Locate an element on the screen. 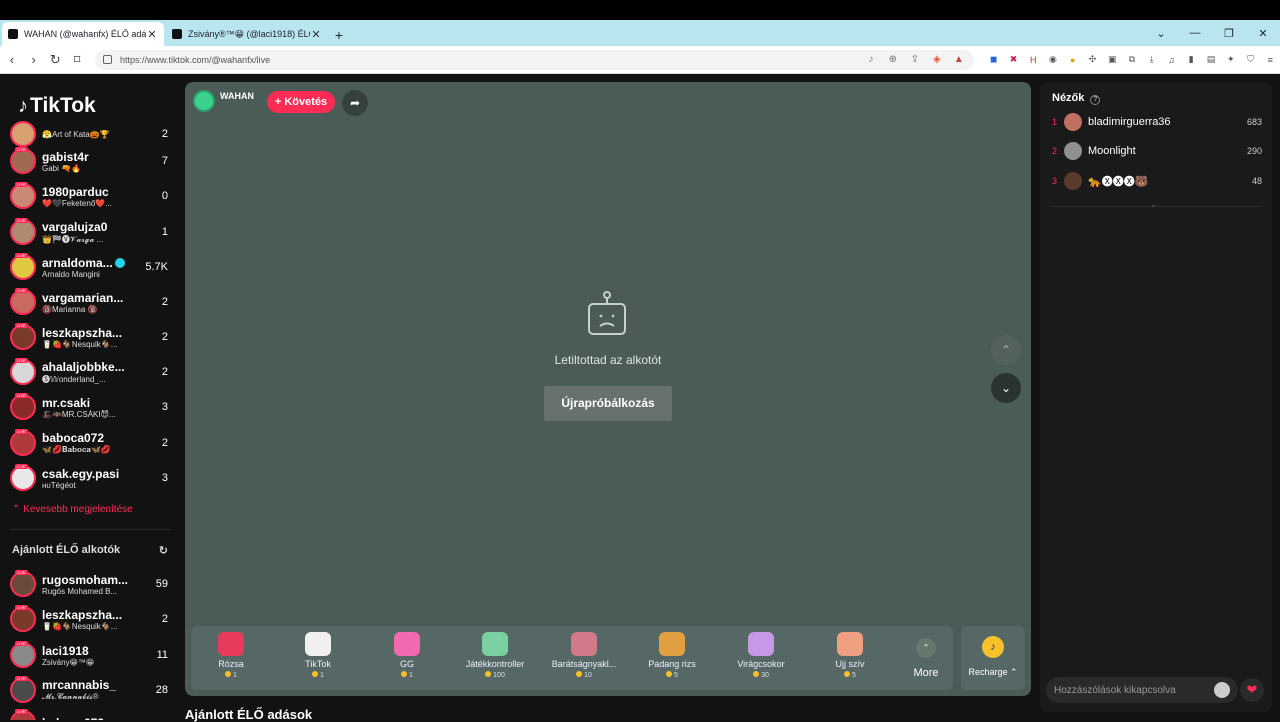 This screenshot has height=722, width=1280. tiktok-logo: ♪ TikTok is located at coordinates (57, 106).